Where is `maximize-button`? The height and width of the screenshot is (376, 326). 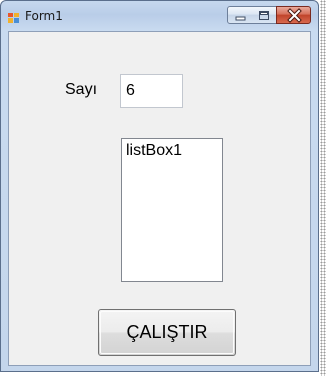 maximize-button is located at coordinates (264, 15).